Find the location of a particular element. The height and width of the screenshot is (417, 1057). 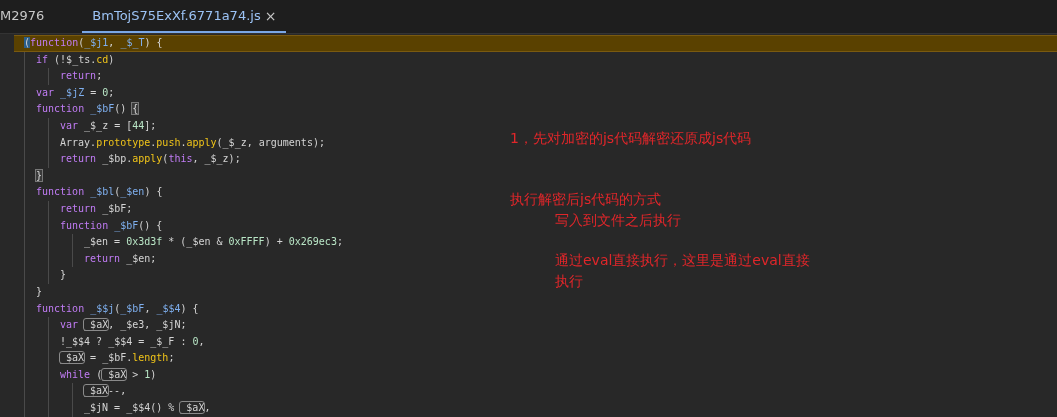

code-line: var _$aX, _$e3, _$jN; is located at coordinates (123, 325).